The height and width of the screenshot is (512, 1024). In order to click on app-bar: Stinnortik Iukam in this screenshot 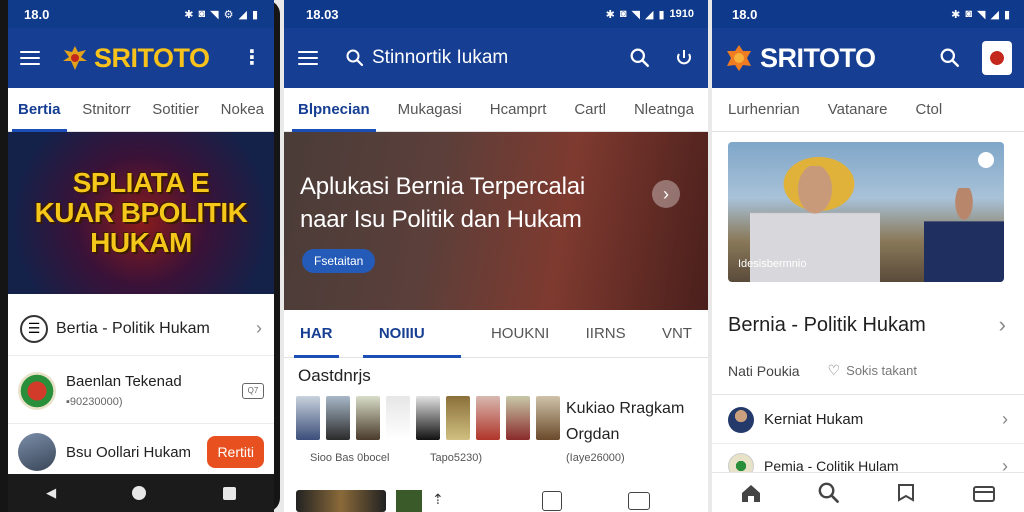, I will do `click(496, 58)`.